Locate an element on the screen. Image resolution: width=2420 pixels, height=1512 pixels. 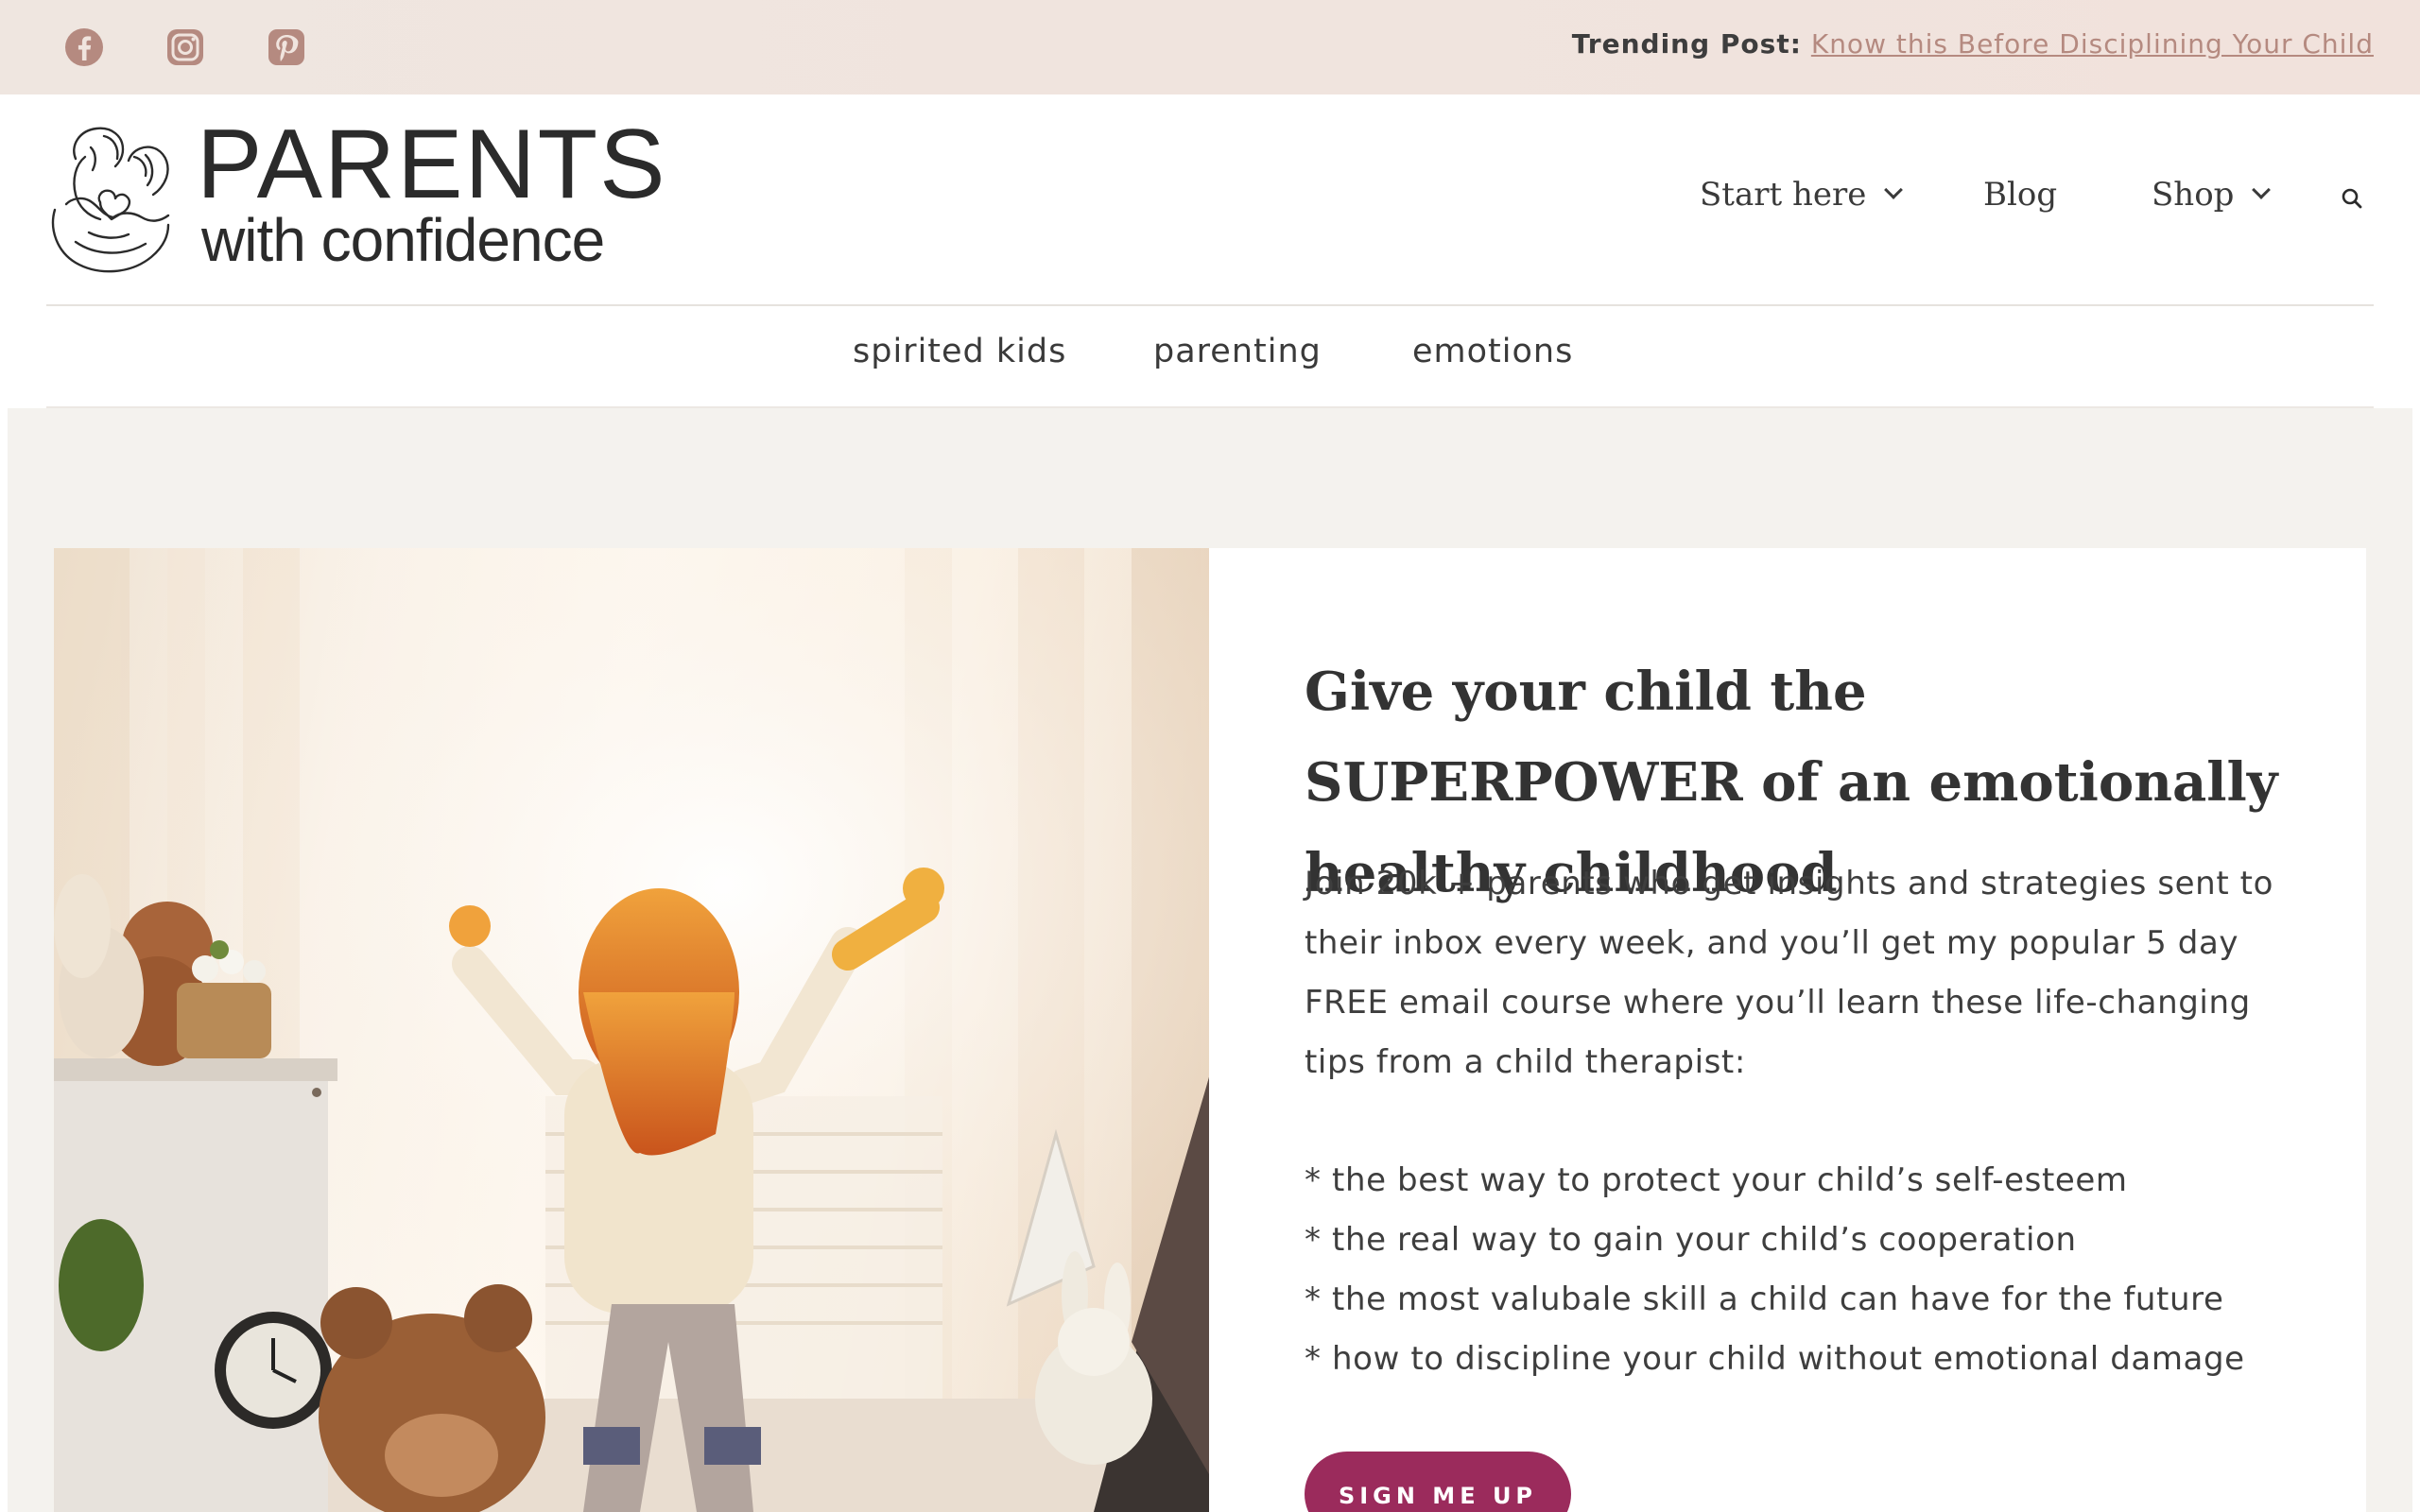
subnav-item-spirited-kids: spirited kids is located at coordinates (959, 351).